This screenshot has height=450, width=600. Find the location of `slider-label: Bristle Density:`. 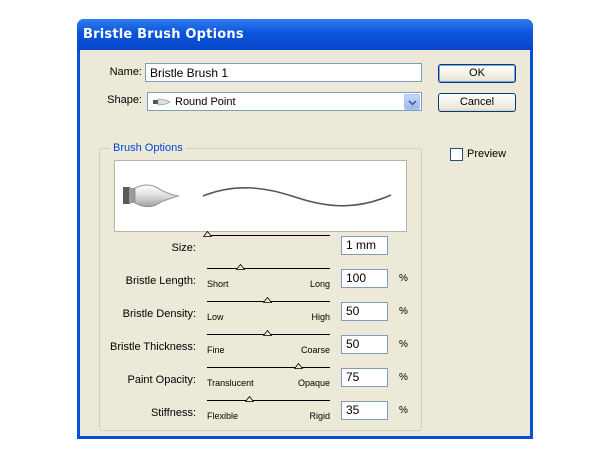

slider-label: Bristle Density: is located at coordinates (159, 314).